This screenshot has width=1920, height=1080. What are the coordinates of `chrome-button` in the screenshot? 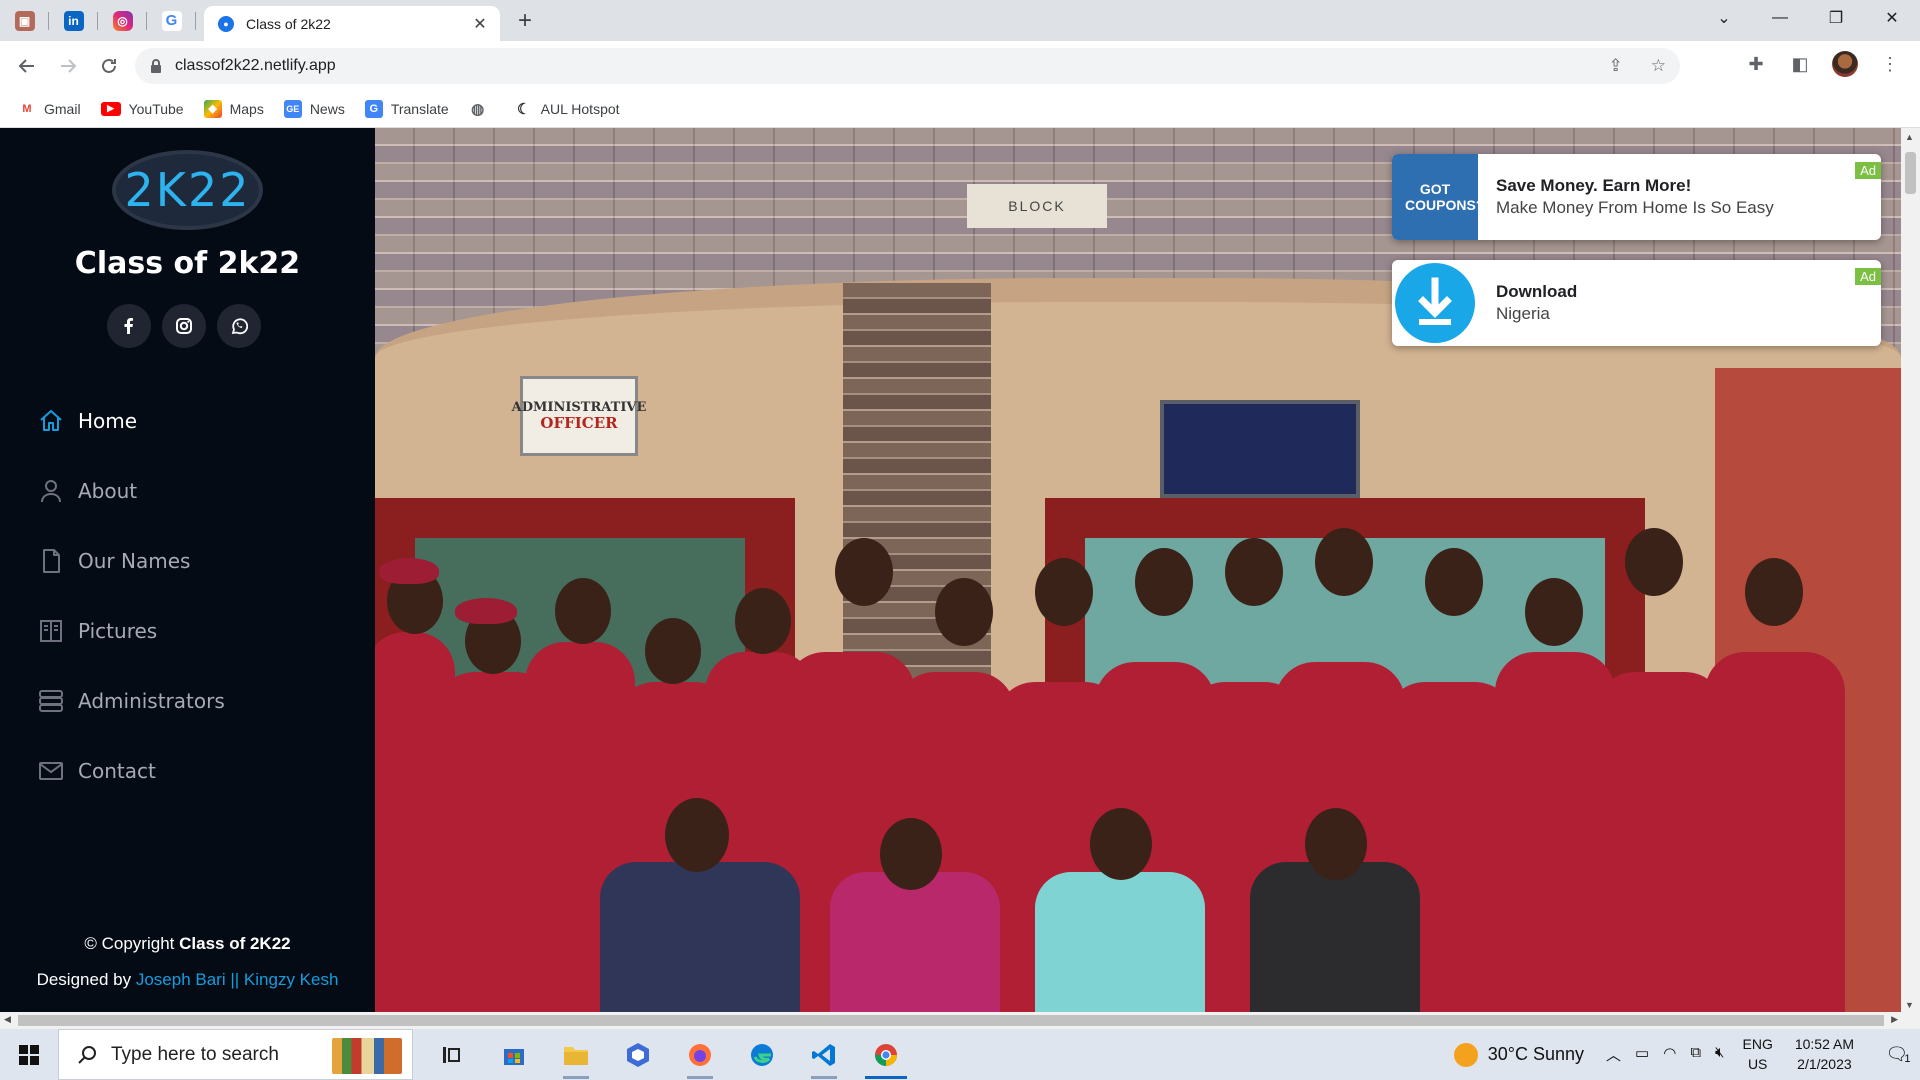 It's located at (886, 1054).